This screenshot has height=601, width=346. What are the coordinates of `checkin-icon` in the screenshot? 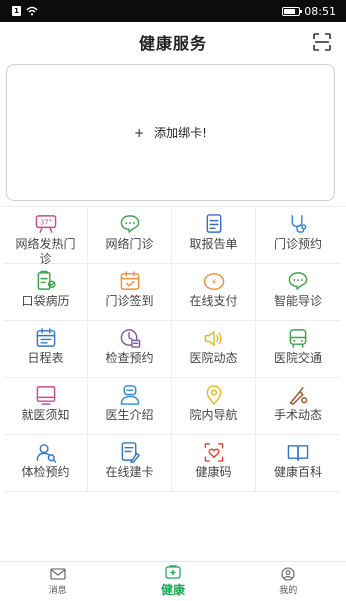 It's located at (130, 281).